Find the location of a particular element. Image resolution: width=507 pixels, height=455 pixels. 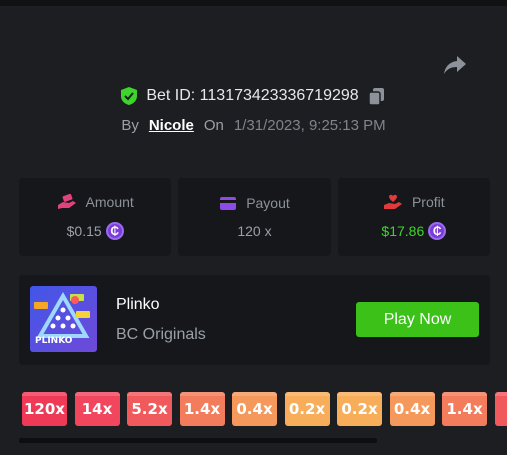

bet-id: Bet ID: 113173423336719298 is located at coordinates (252, 95).